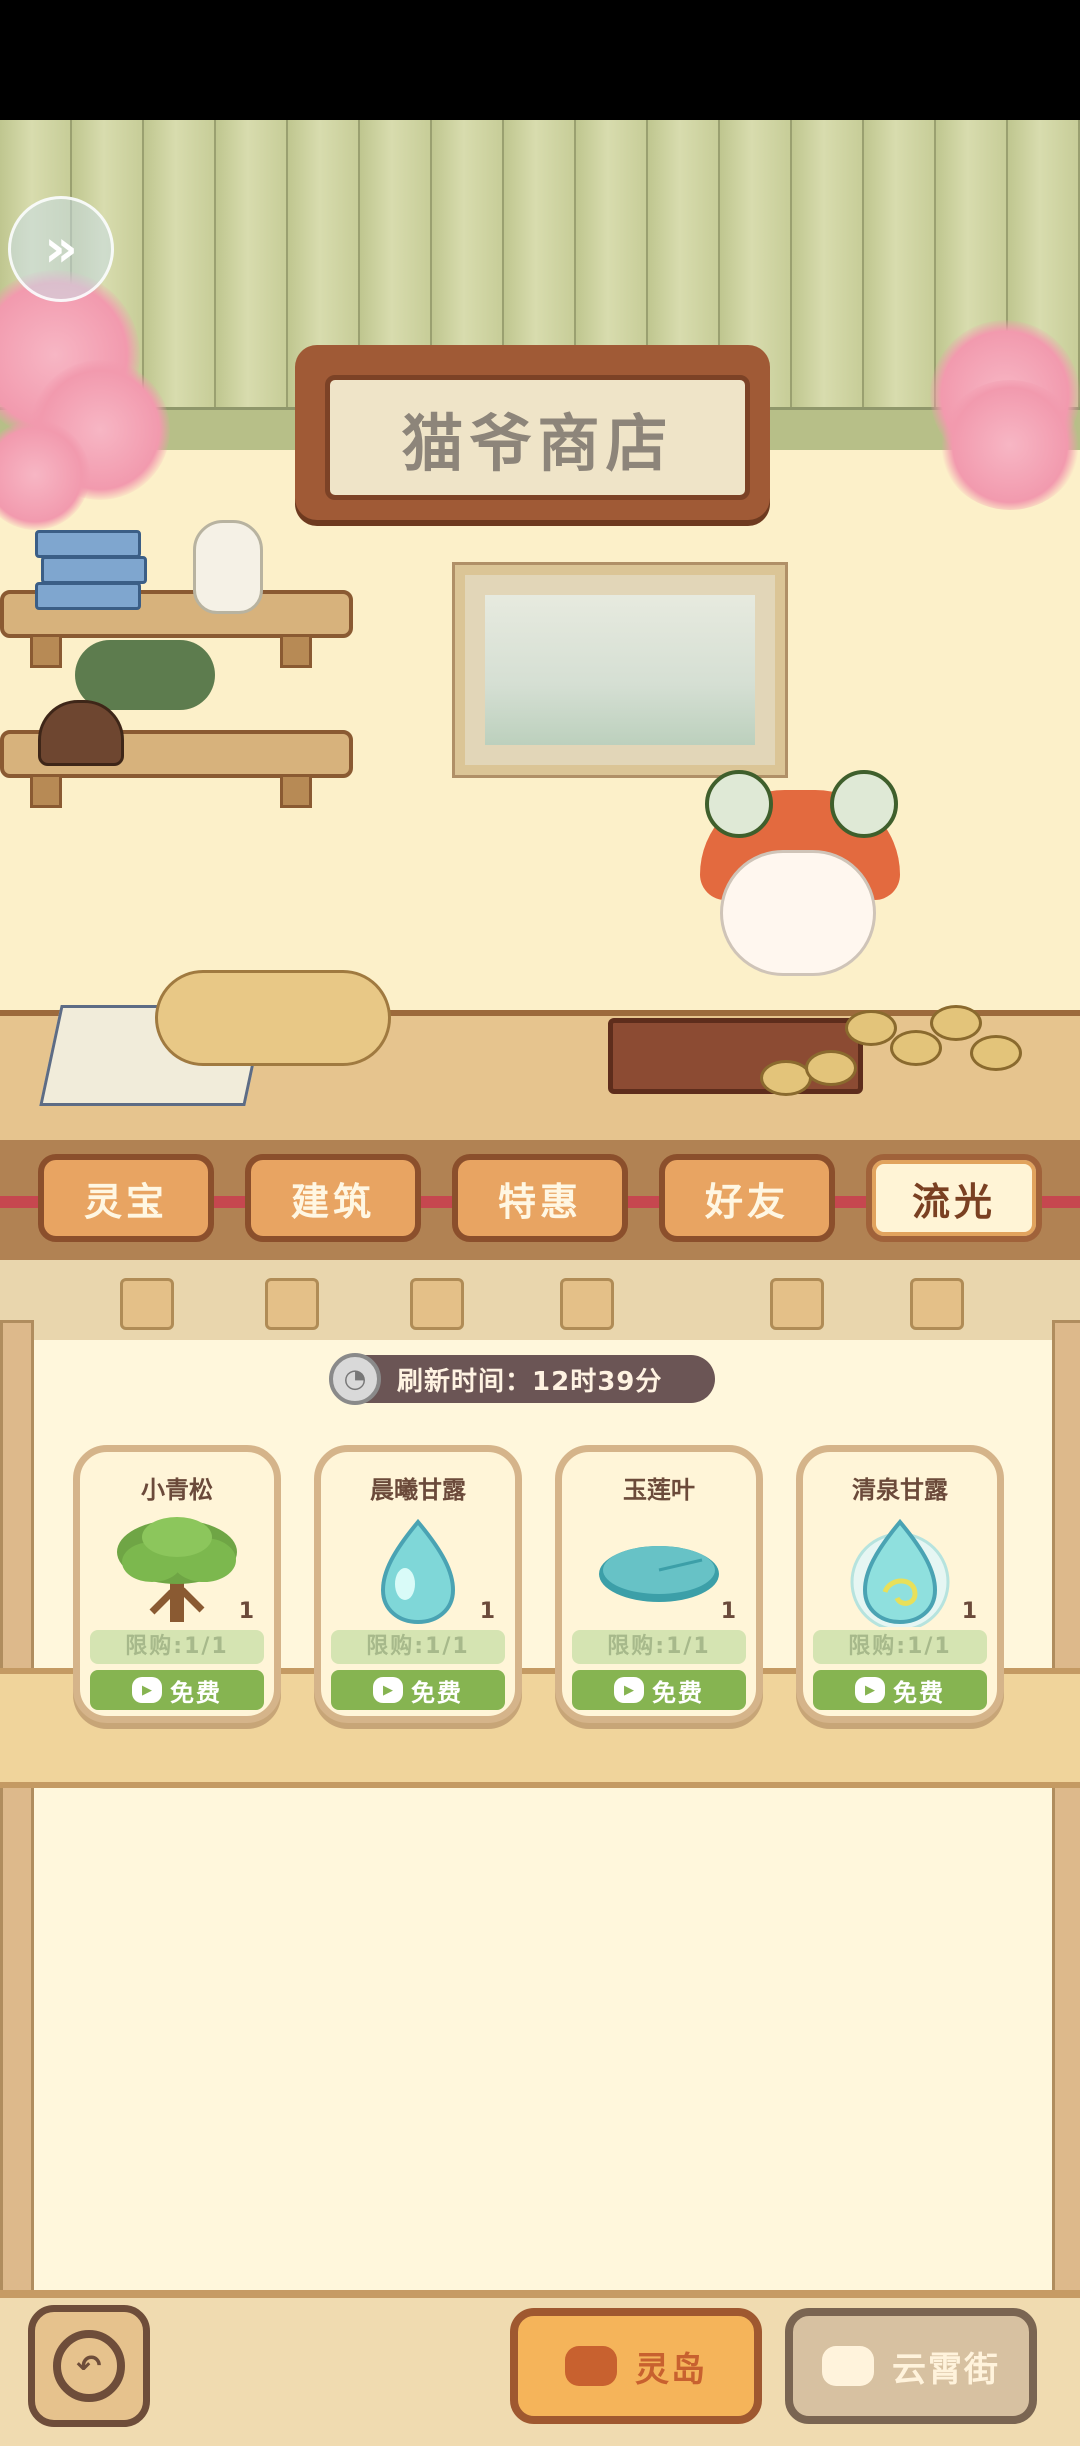 The height and width of the screenshot is (2446, 1080). What do you see at coordinates (1010, 445) in the screenshot?
I see `blossom-decoration` at bounding box center [1010, 445].